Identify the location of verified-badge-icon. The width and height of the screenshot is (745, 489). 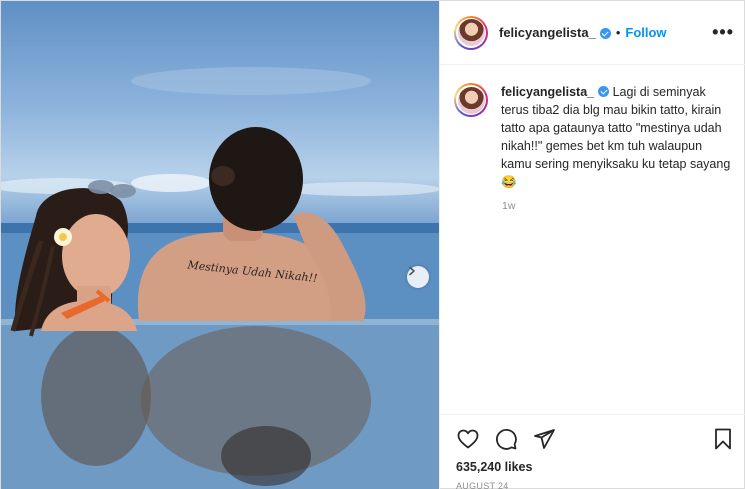
(605, 33).